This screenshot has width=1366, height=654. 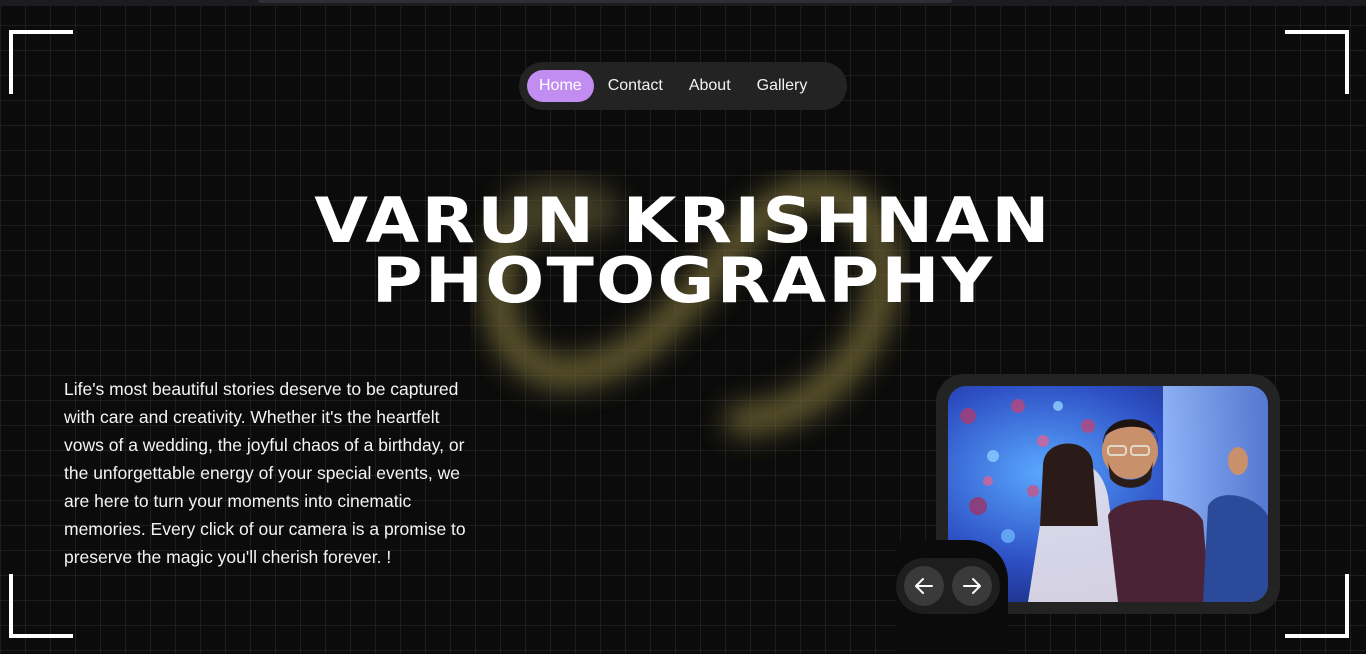 I want to click on corner-frame-top-left, so click(x=41, y=62).